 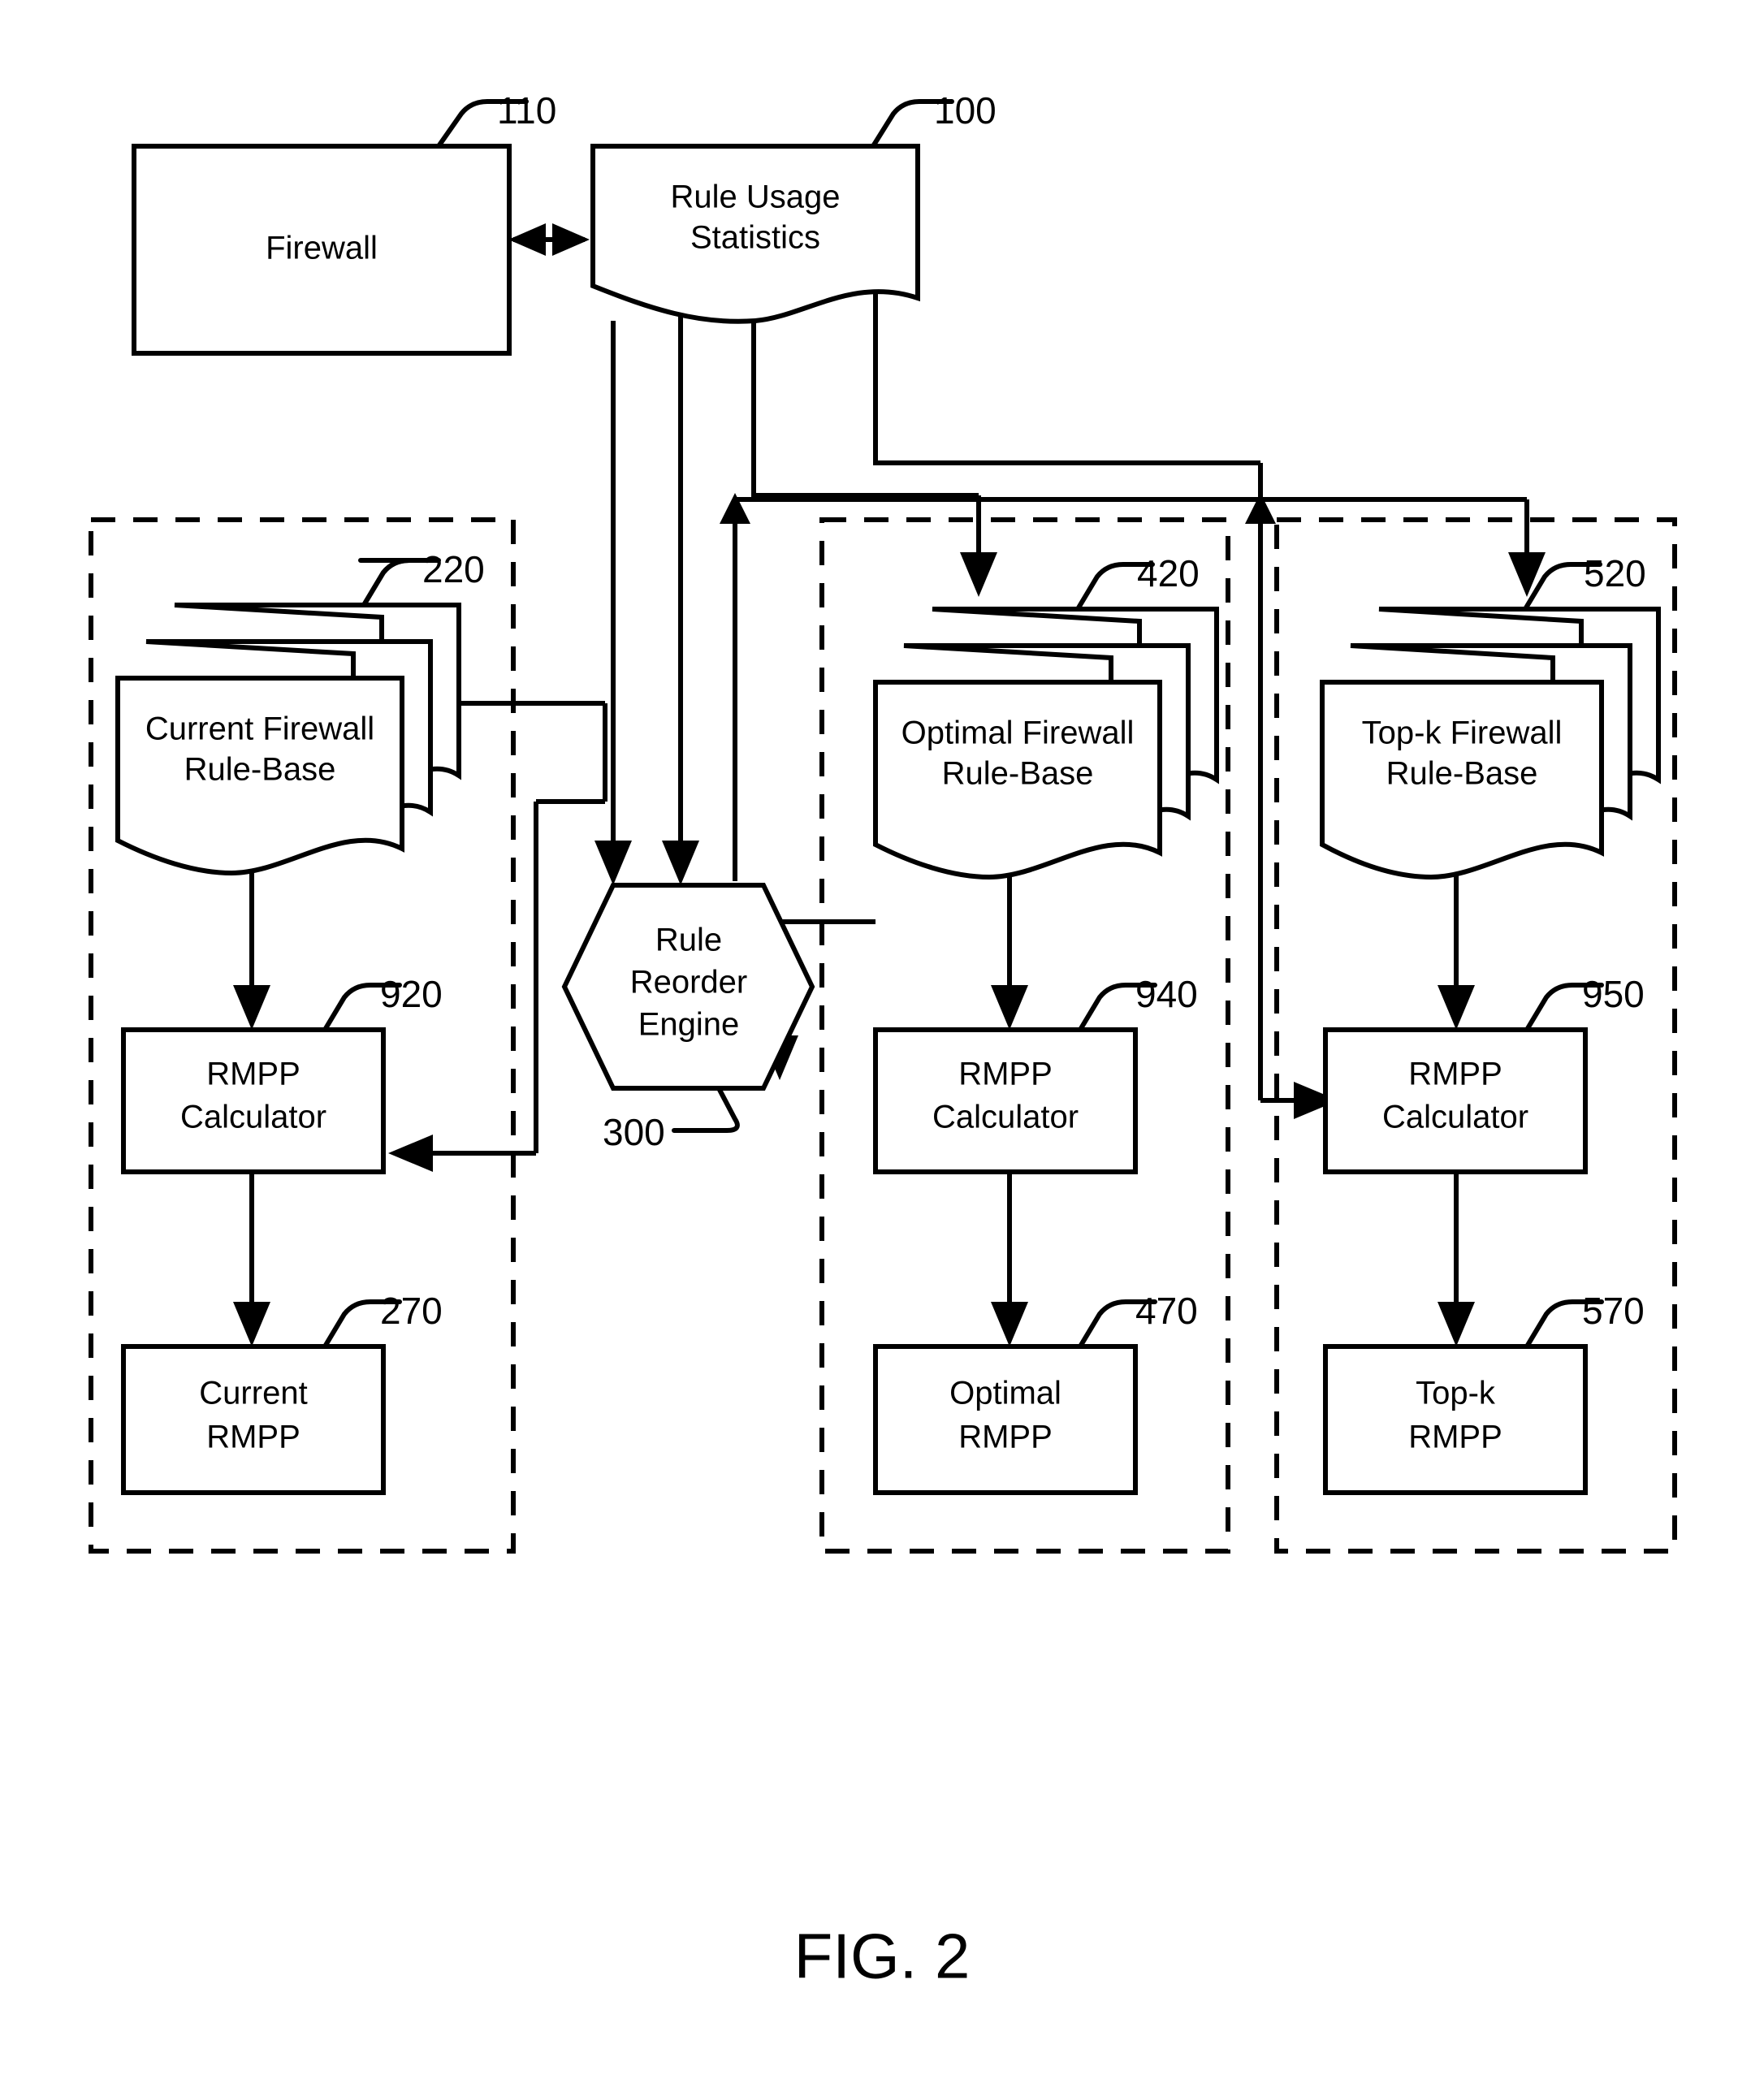 I want to click on c940-label-line1: RMPP, so click(x=1006, y=1074).